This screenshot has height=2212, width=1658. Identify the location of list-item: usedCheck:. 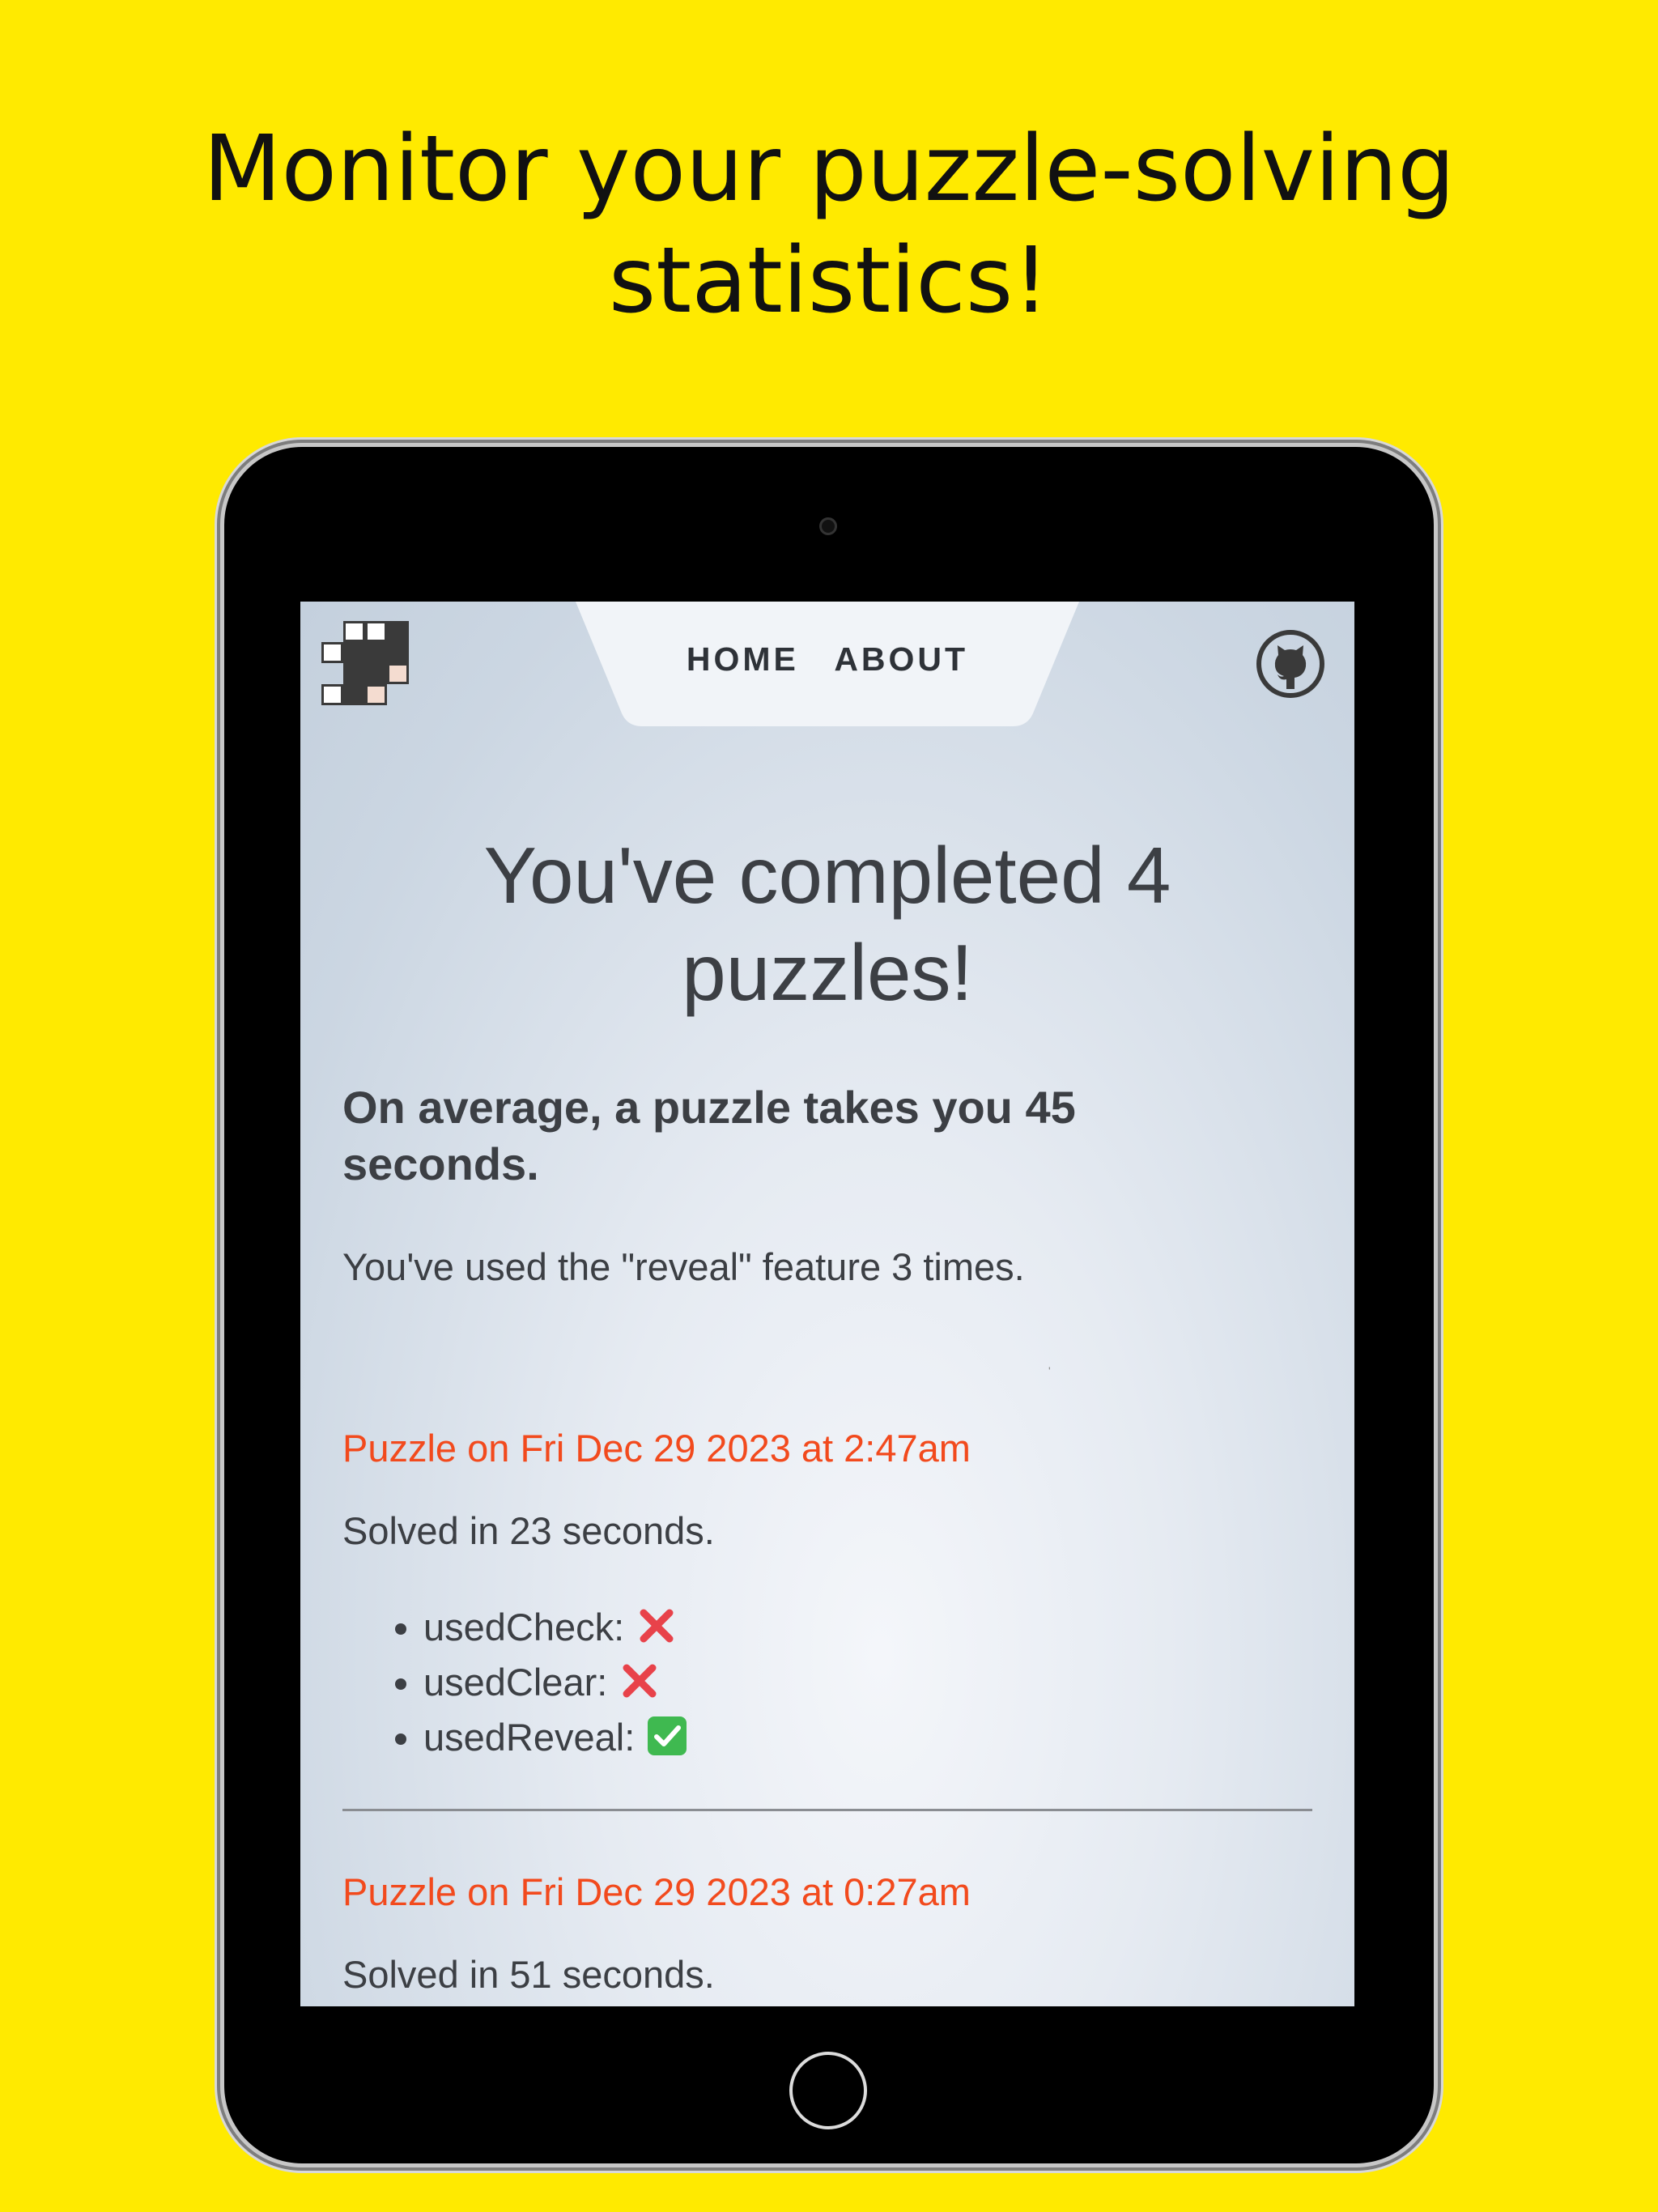
(555, 1628).